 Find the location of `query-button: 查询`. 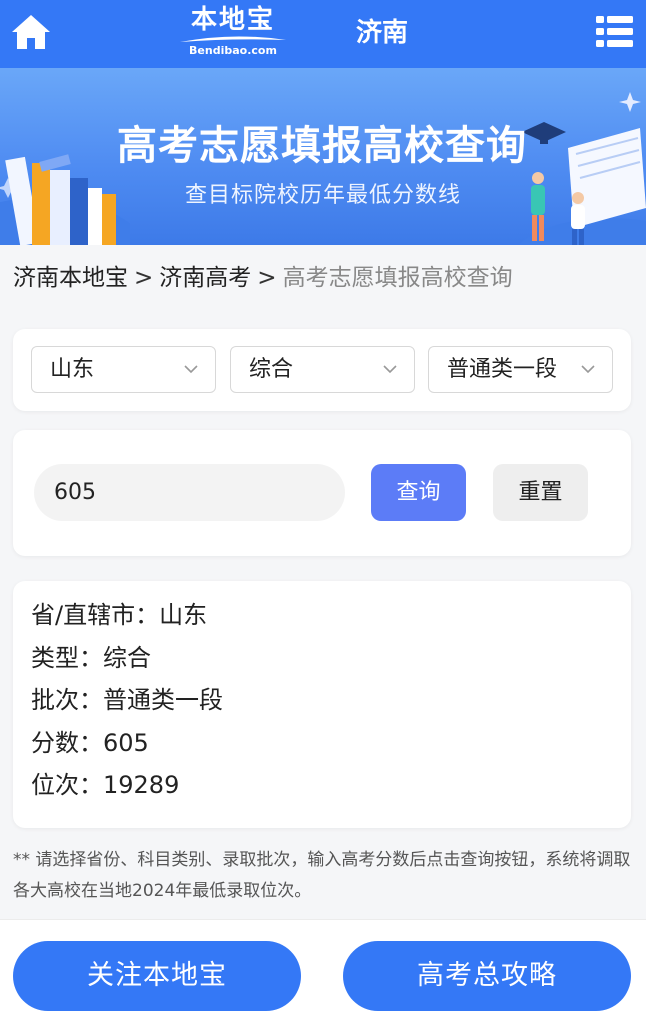

query-button: 查询 is located at coordinates (418, 492).